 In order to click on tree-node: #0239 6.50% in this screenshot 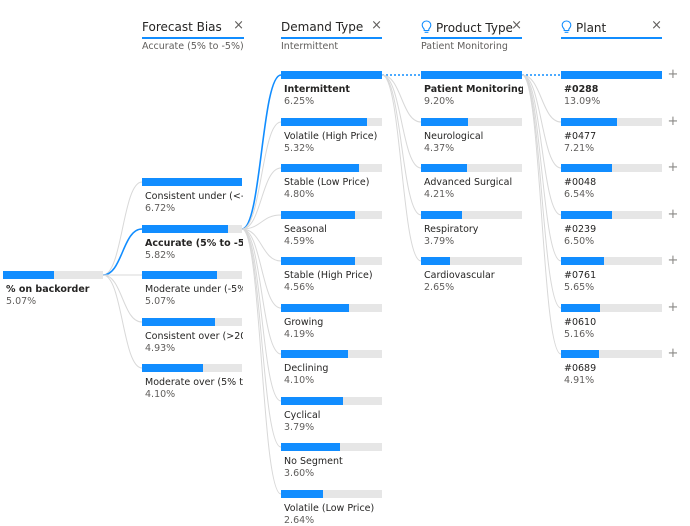, I will do `click(611, 229)`.